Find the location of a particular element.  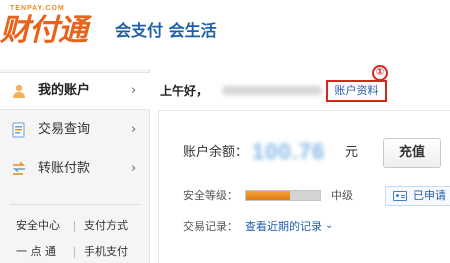

sidebar-item-label: 转账付款 is located at coordinates (64, 168).